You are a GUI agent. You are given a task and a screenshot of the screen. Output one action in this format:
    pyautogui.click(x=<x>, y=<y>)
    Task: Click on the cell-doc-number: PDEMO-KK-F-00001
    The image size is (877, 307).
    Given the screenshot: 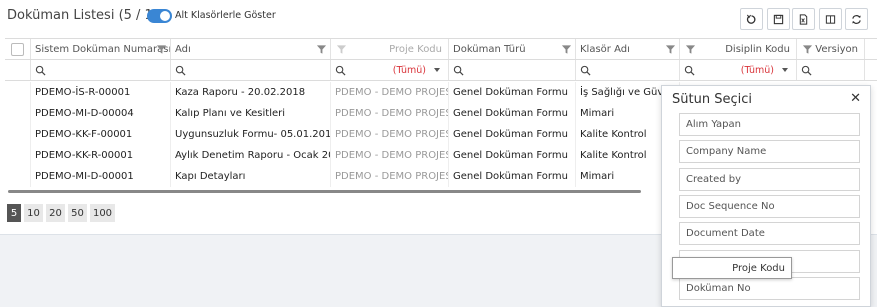 What is the action you would take?
    pyautogui.click(x=101, y=134)
    